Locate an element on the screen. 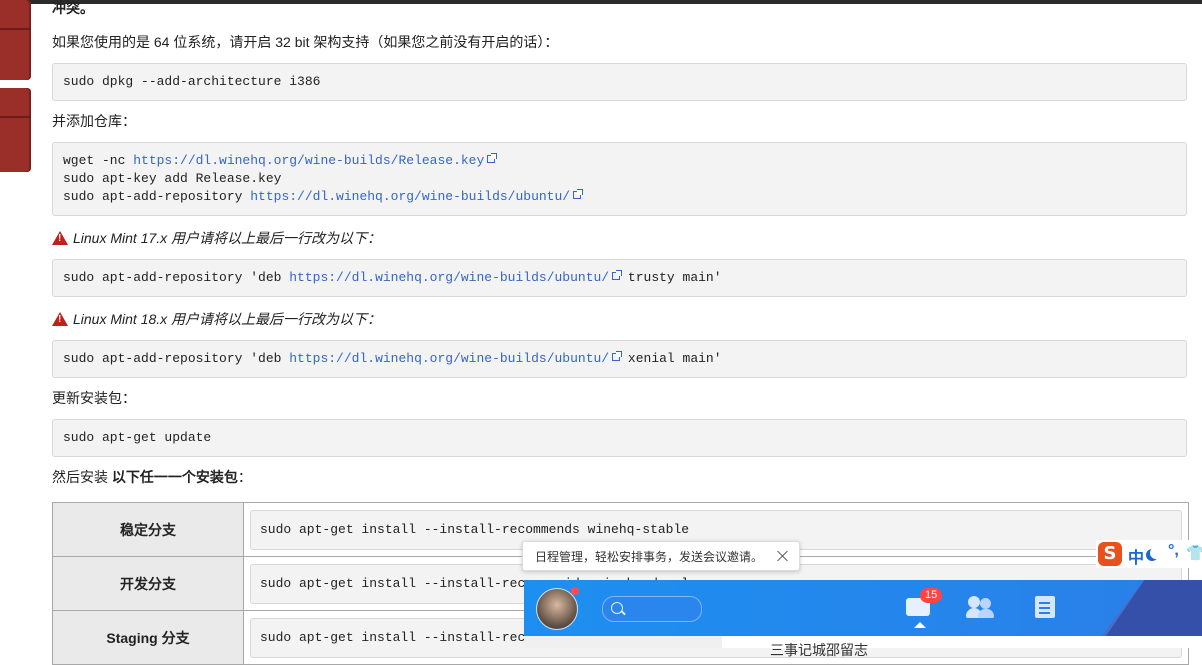 Image resolution: width=1202 pixels, height=665 pixels. chat-panel-below: 三事记城邵留志 is located at coordinates (863, 647).